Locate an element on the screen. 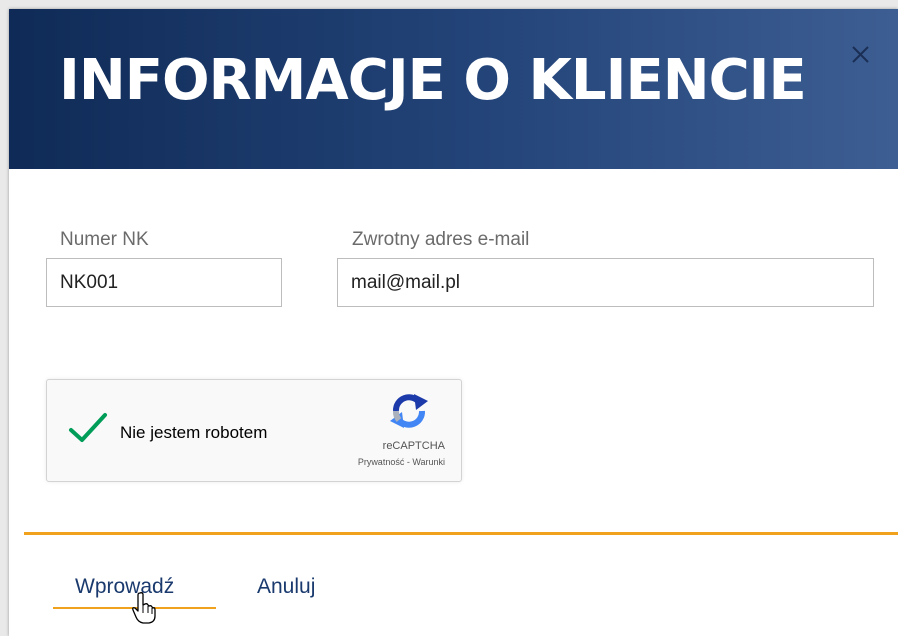 This screenshot has width=898, height=636. checkmark-icon is located at coordinates (88, 427).